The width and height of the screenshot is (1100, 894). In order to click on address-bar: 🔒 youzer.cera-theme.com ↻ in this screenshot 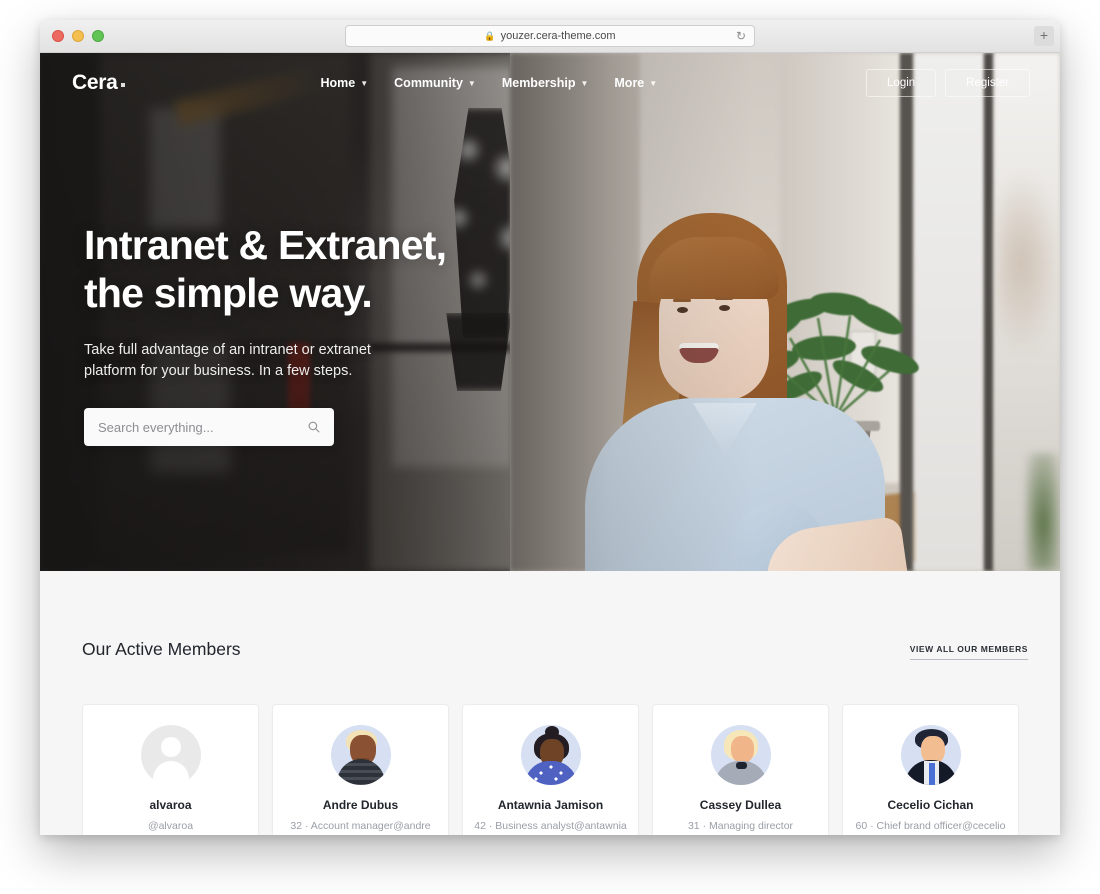, I will do `click(550, 36)`.